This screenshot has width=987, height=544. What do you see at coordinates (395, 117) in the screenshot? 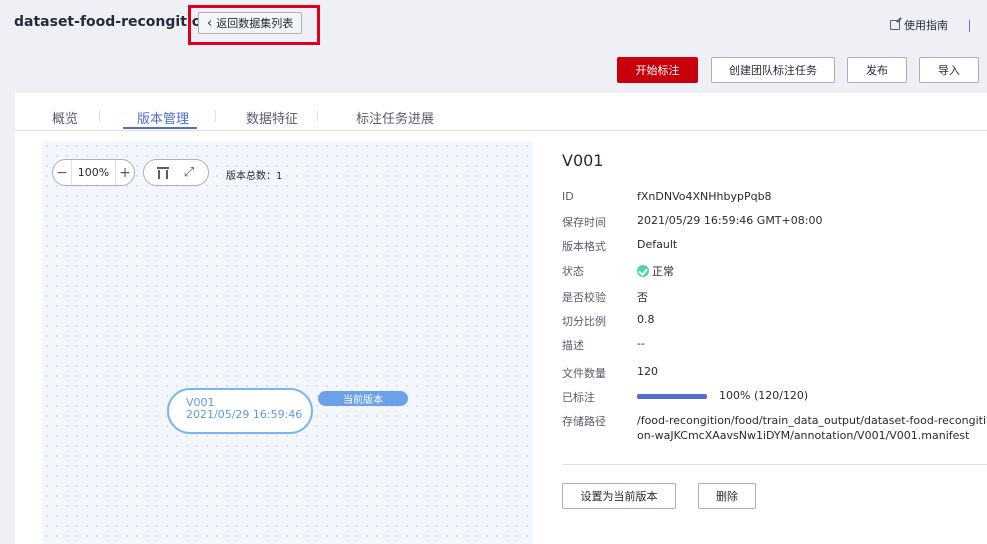
I see `tab-labeling-progress: 标注任务进展` at bounding box center [395, 117].